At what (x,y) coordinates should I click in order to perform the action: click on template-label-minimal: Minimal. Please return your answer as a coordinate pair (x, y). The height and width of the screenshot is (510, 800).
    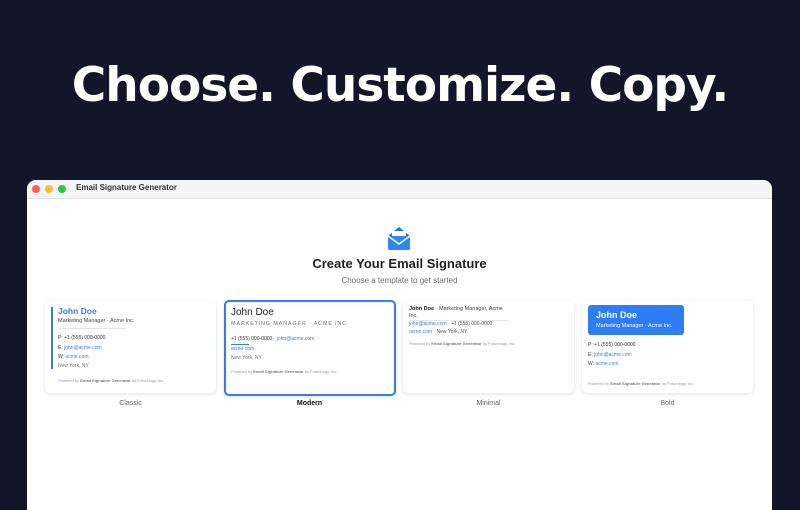
    Looking at the image, I should click on (488, 403).